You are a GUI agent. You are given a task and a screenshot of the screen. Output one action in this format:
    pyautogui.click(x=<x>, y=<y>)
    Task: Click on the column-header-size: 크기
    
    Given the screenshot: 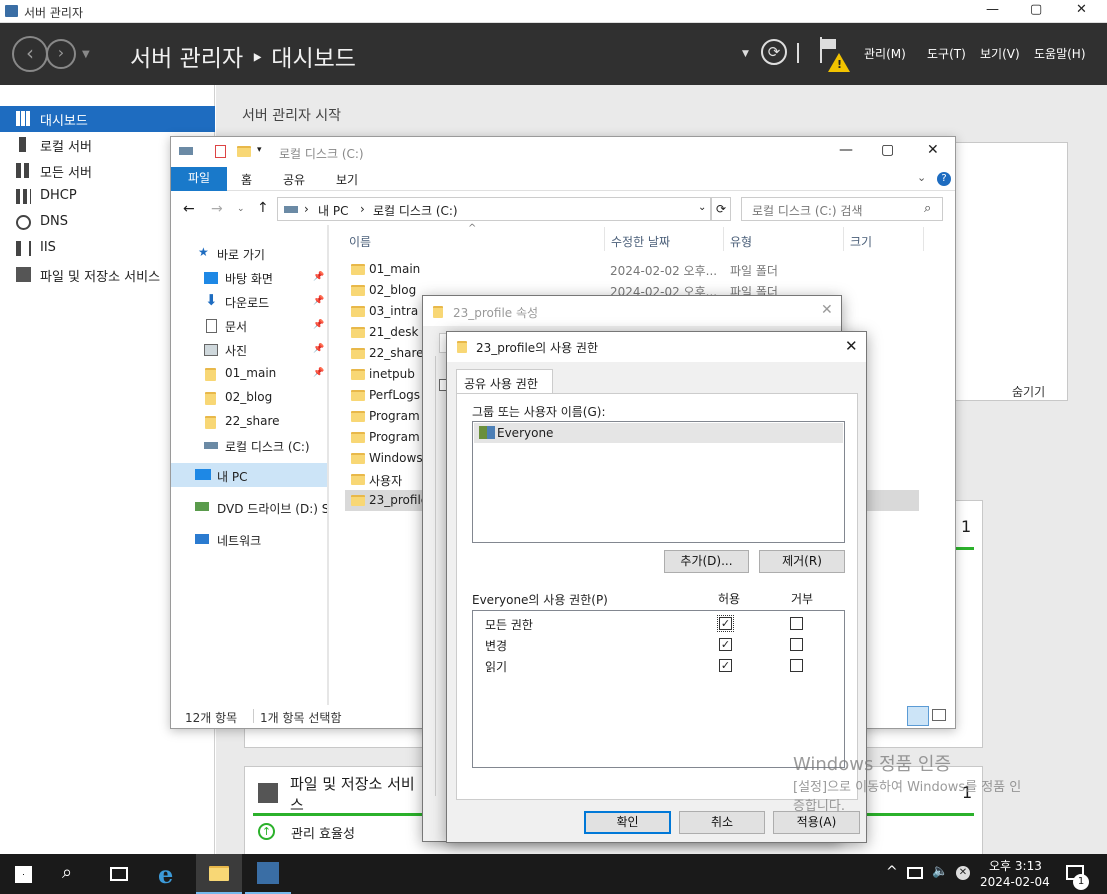 What is the action you would take?
    pyautogui.click(x=861, y=241)
    